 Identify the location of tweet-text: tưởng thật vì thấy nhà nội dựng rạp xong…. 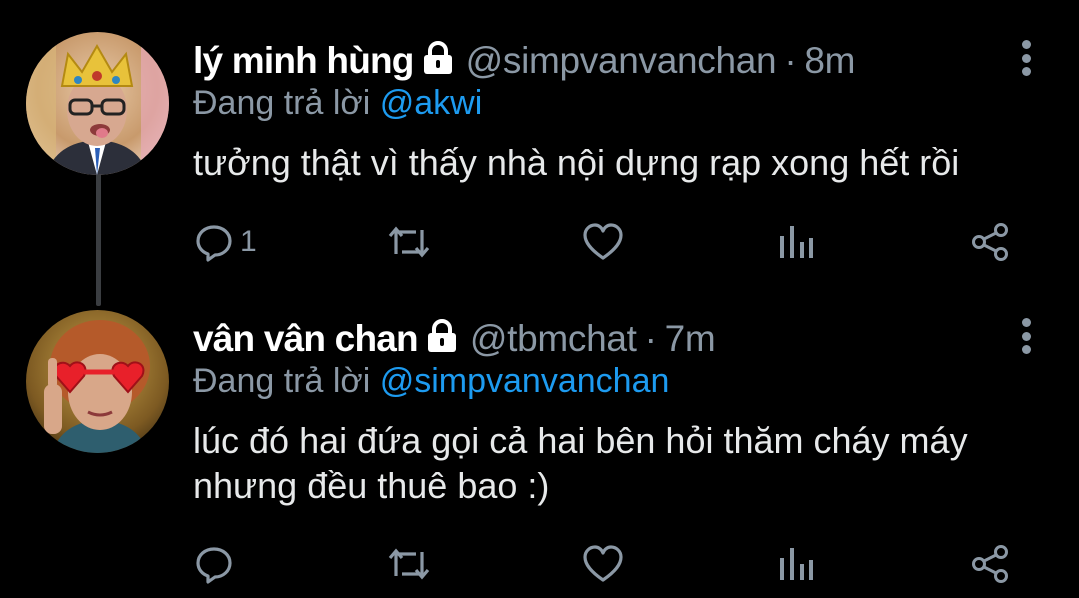
(576, 162).